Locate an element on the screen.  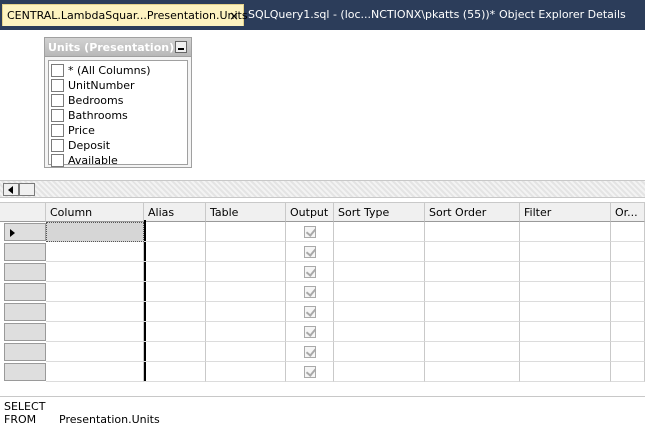
header-sort-order: Sort Order is located at coordinates (472, 212).